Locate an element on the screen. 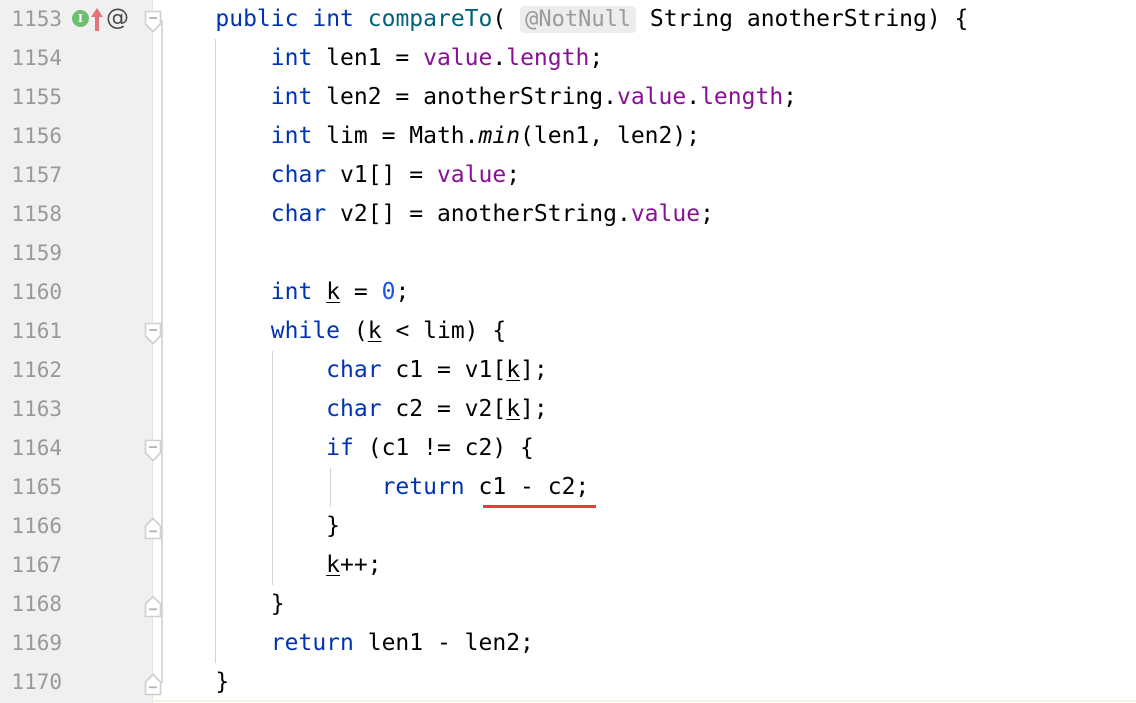 This screenshot has width=1136, height=703. code-line: char v2[] = anotherString.value; is located at coordinates (437, 214).